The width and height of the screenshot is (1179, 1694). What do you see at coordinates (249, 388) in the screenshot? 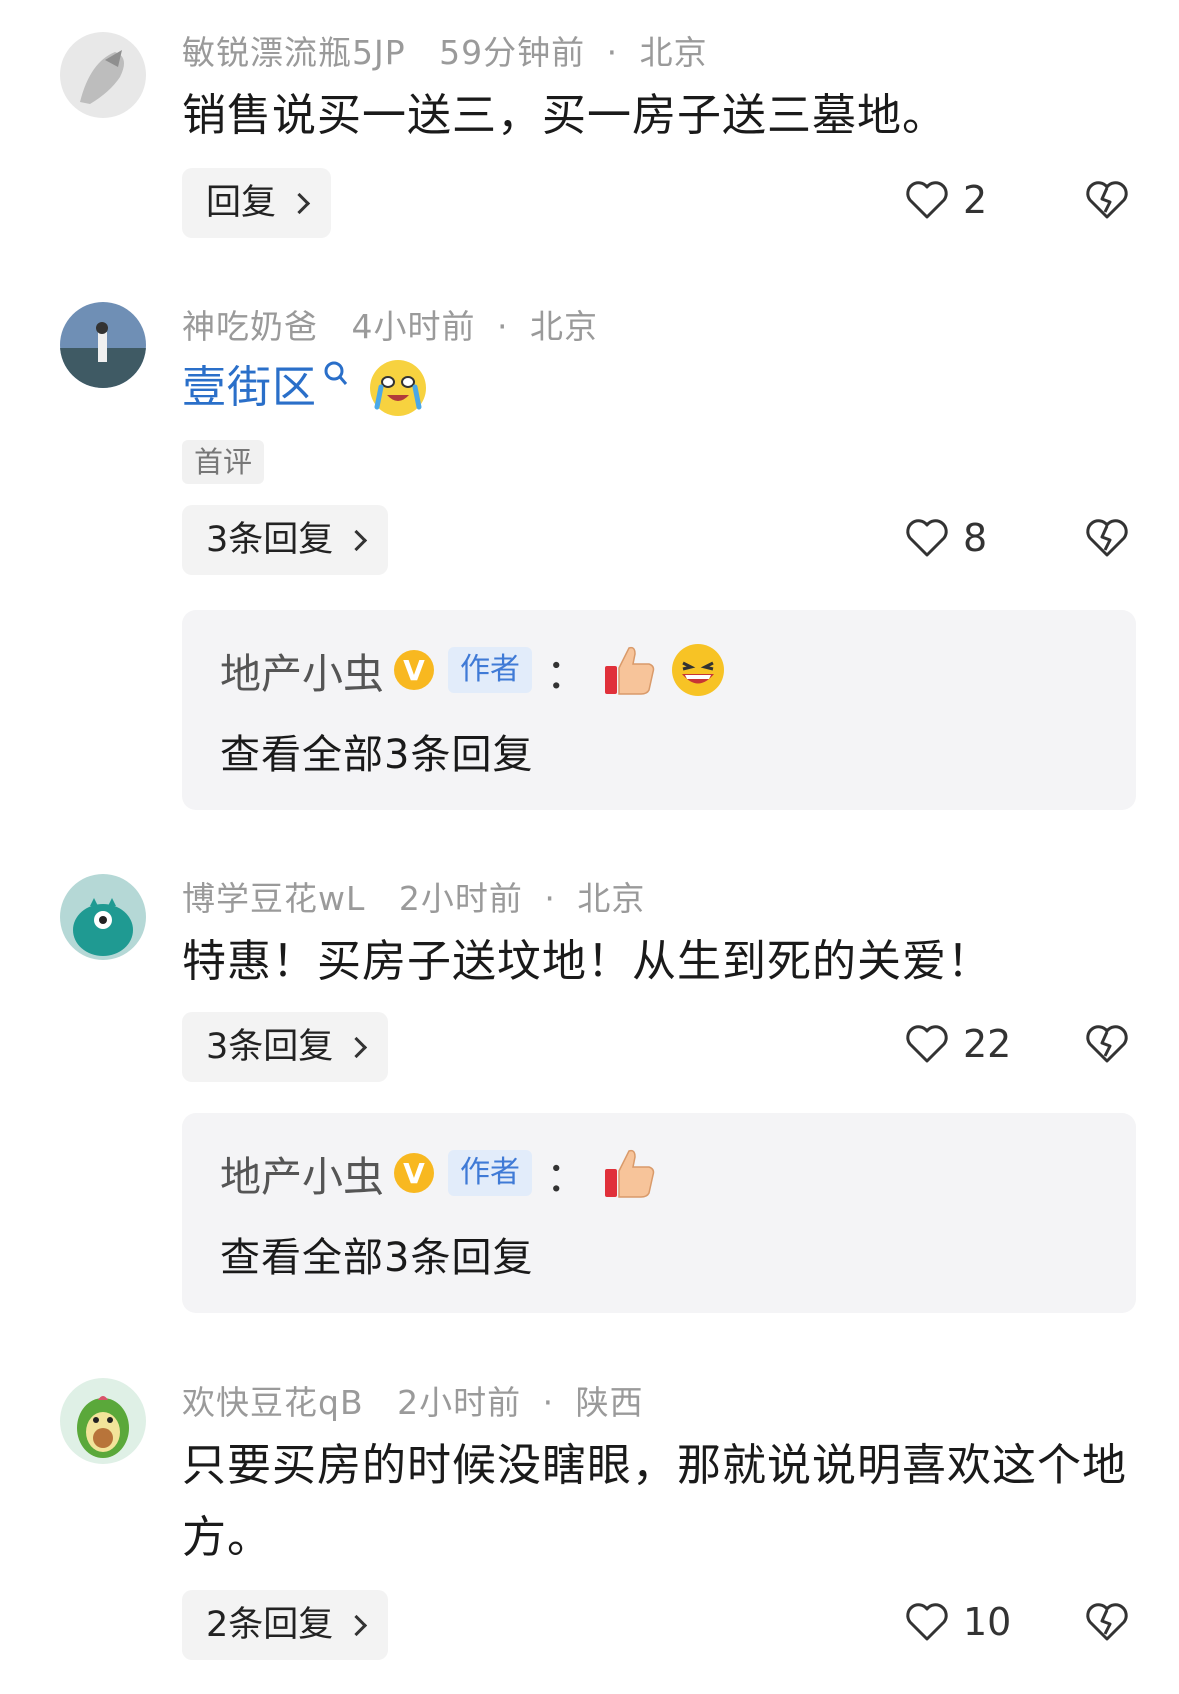
I see `search-link: 壹街区` at bounding box center [249, 388].